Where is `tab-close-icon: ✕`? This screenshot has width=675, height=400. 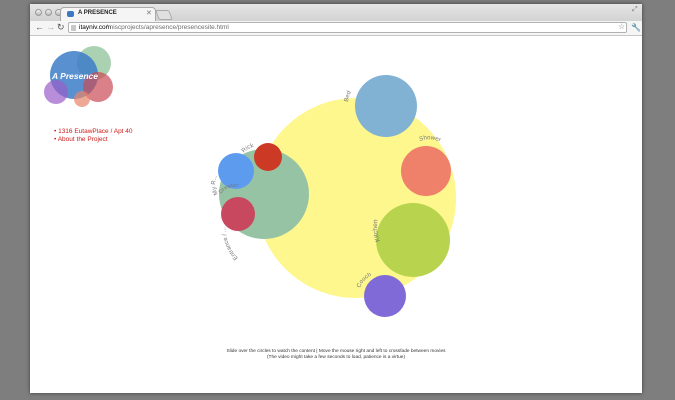 tab-close-icon: ✕ is located at coordinates (149, 13).